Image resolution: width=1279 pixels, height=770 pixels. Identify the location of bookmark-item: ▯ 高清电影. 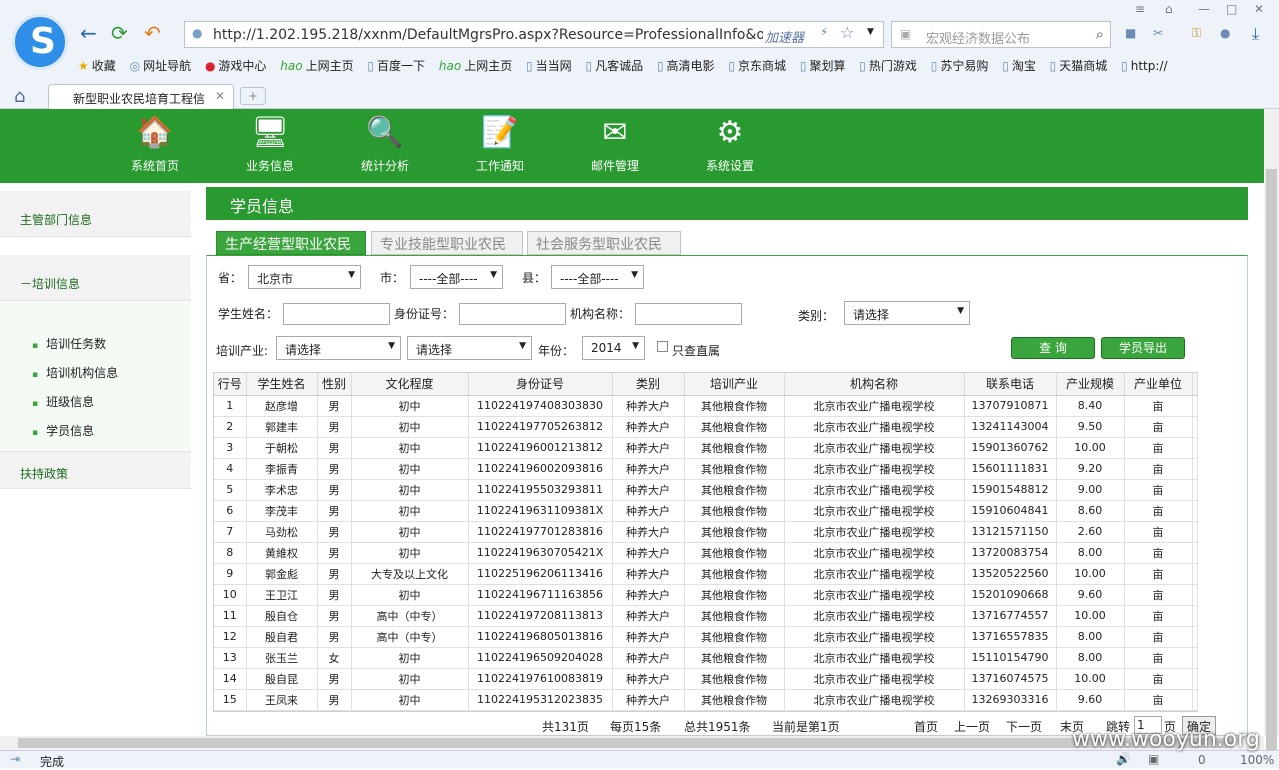
(686, 65).